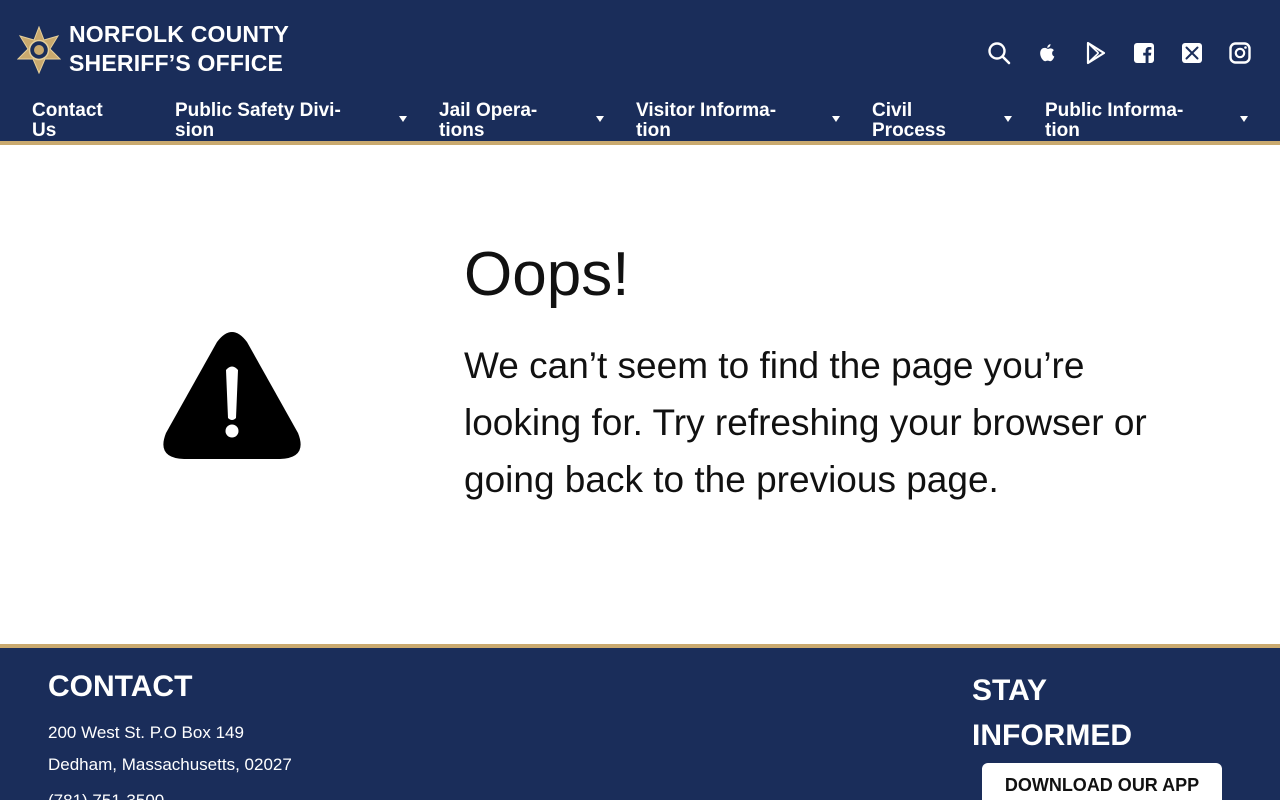 The width and height of the screenshot is (1280, 800). Describe the element at coordinates (1144, 53) in the screenshot. I see `facebook-icon` at that location.